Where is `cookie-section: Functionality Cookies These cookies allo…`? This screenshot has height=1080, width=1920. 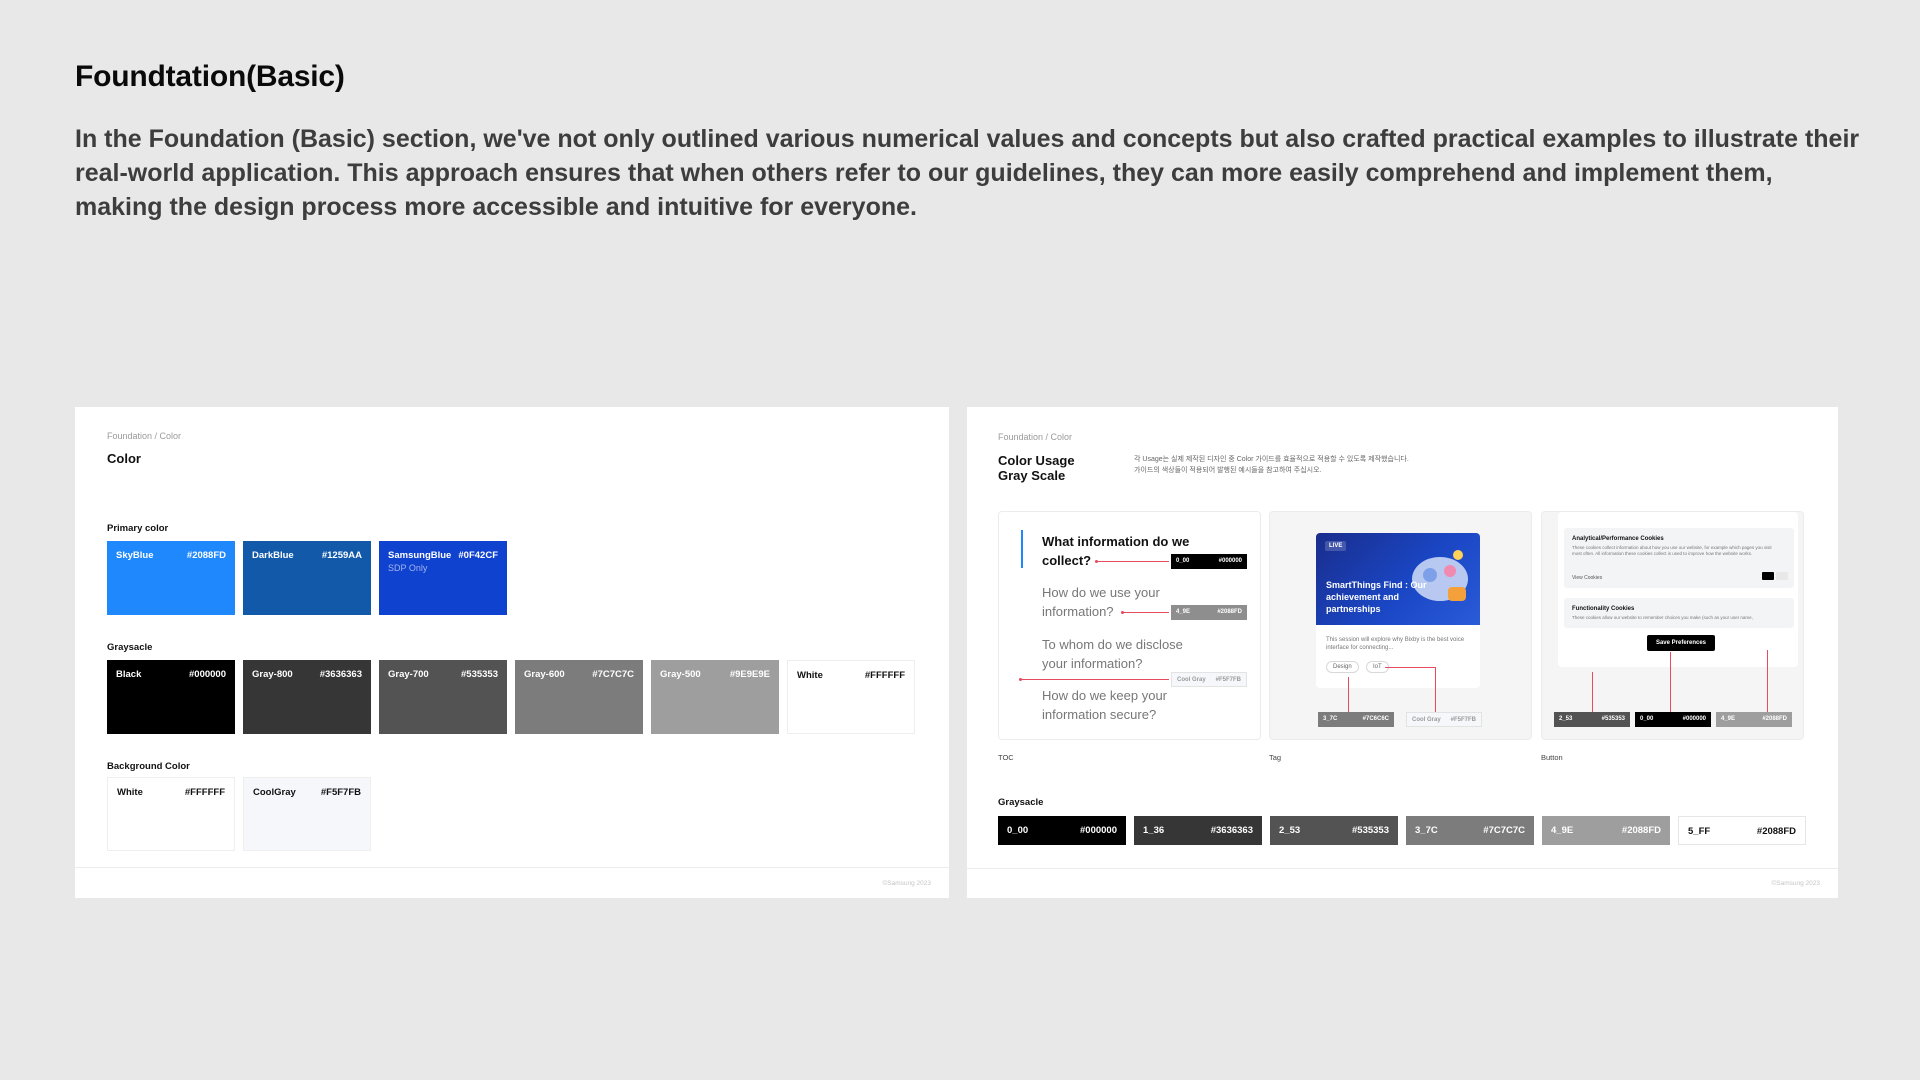
cookie-section: Functionality Cookies These cookies allo… is located at coordinates (1679, 613).